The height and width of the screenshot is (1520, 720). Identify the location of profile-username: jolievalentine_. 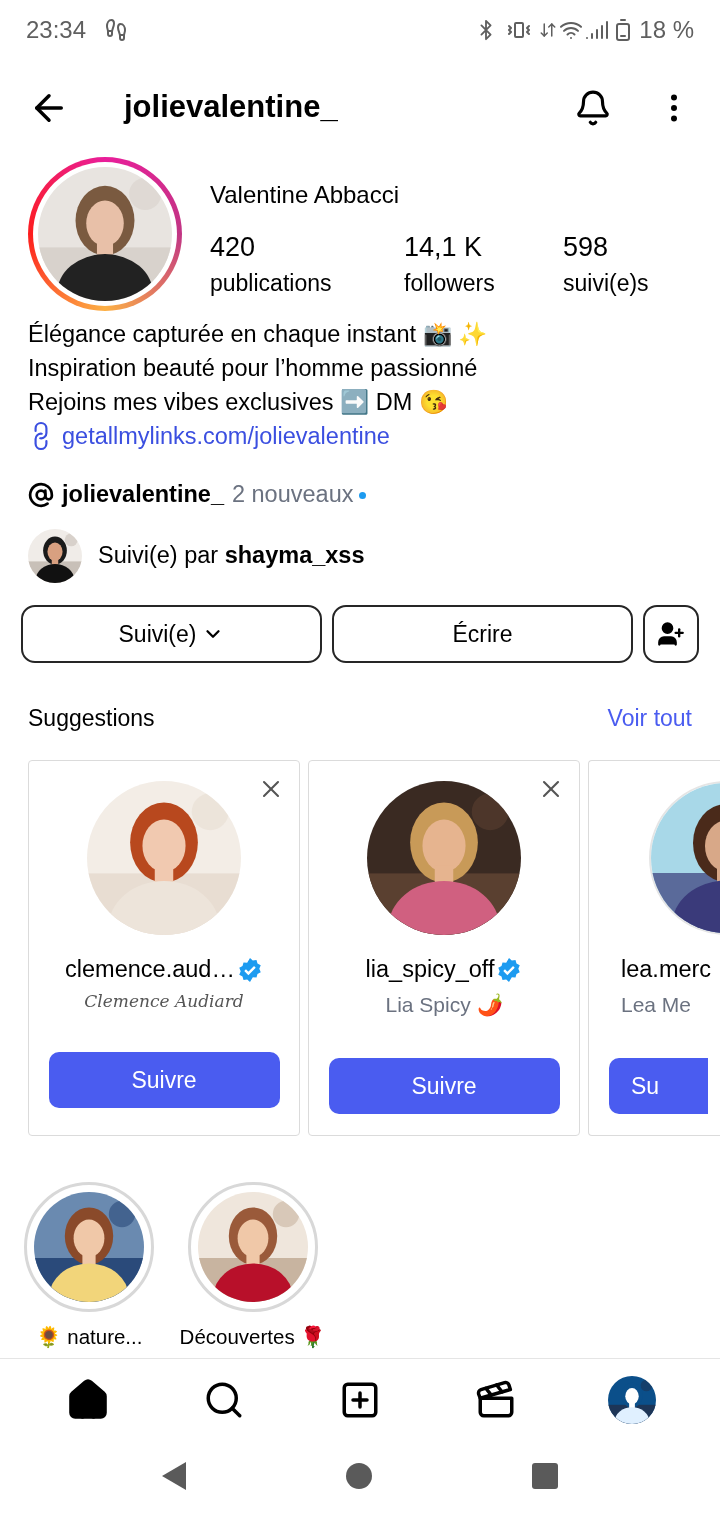
(231, 107).